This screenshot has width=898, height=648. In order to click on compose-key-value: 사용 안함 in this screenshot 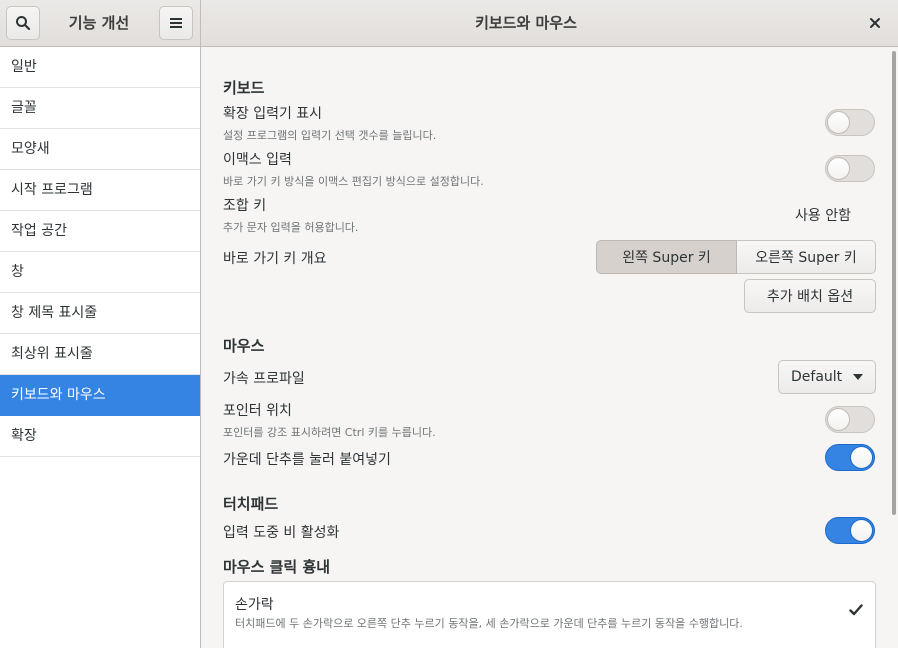, I will do `click(823, 215)`.